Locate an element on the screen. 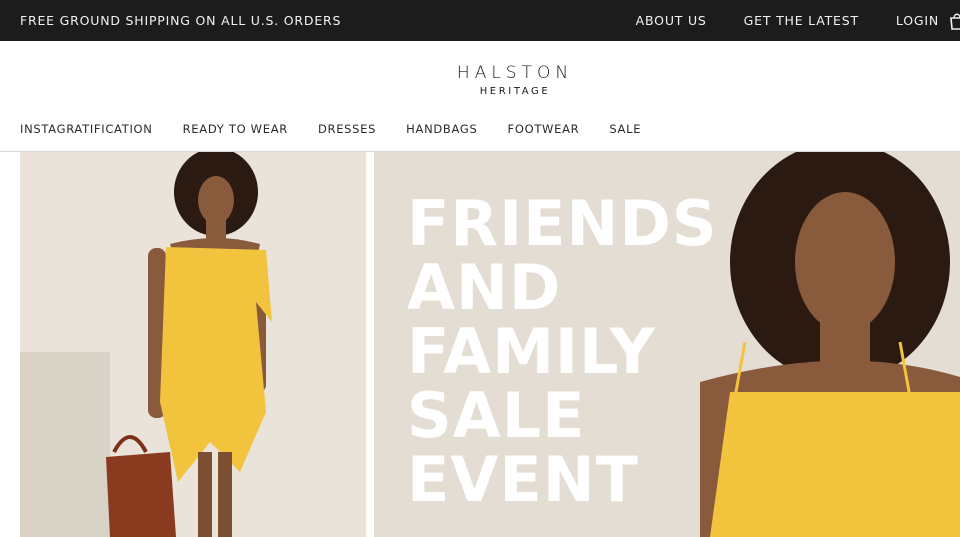 The height and width of the screenshot is (537, 960). hero-line: SALE is located at coordinates (496, 415).